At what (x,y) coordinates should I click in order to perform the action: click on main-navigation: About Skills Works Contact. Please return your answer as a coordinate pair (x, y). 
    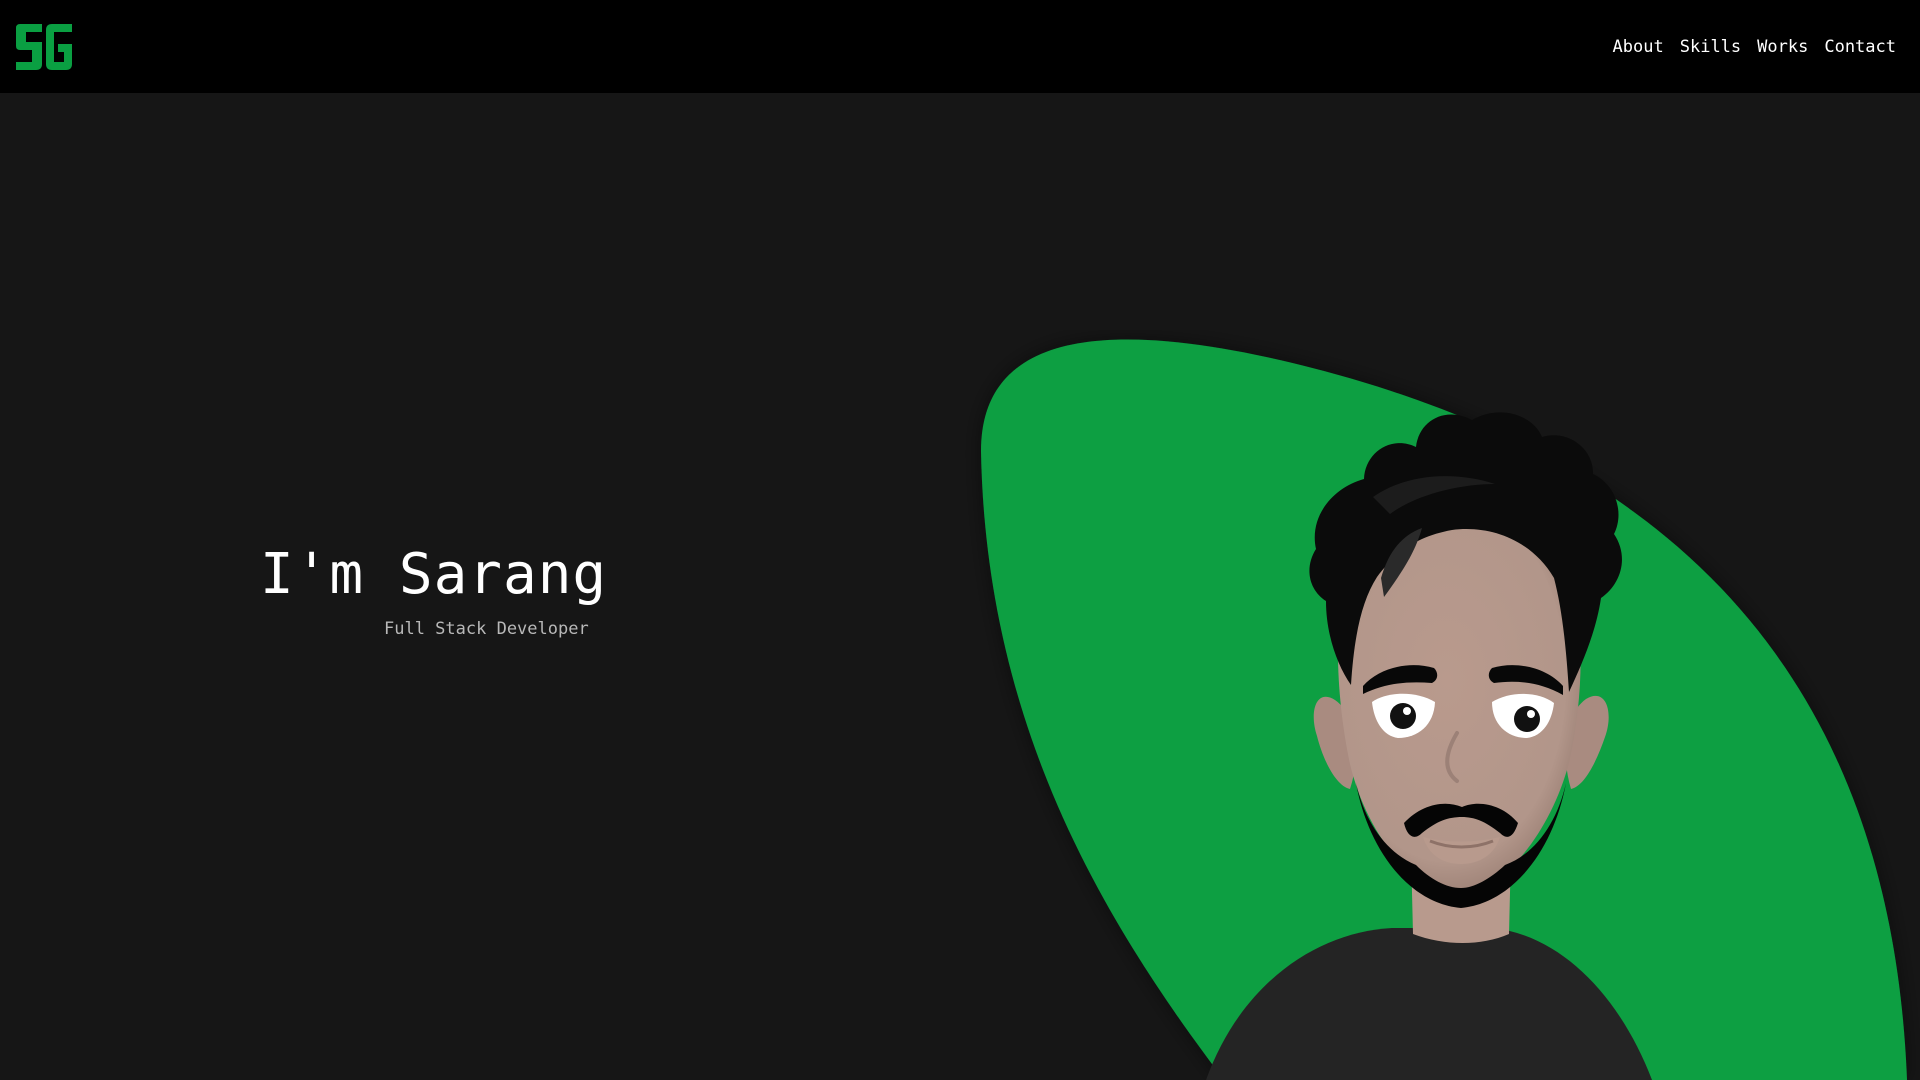
    Looking at the image, I should click on (1754, 47).